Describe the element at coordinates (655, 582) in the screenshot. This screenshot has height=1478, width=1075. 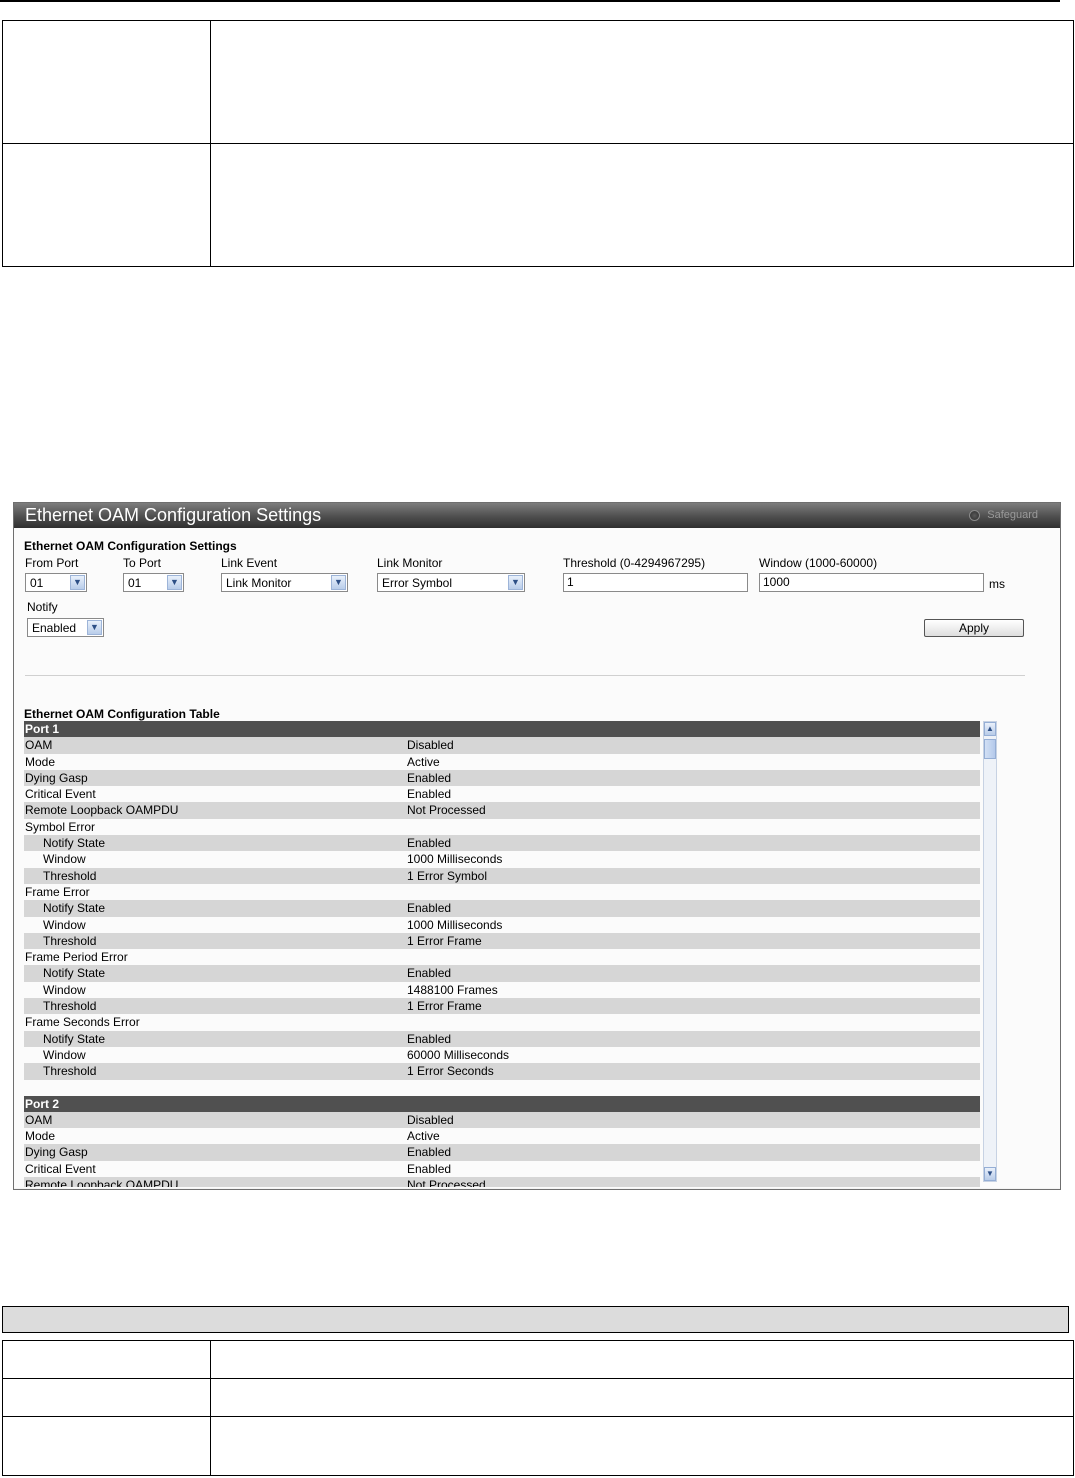
I see `threshold-input: 1` at that location.